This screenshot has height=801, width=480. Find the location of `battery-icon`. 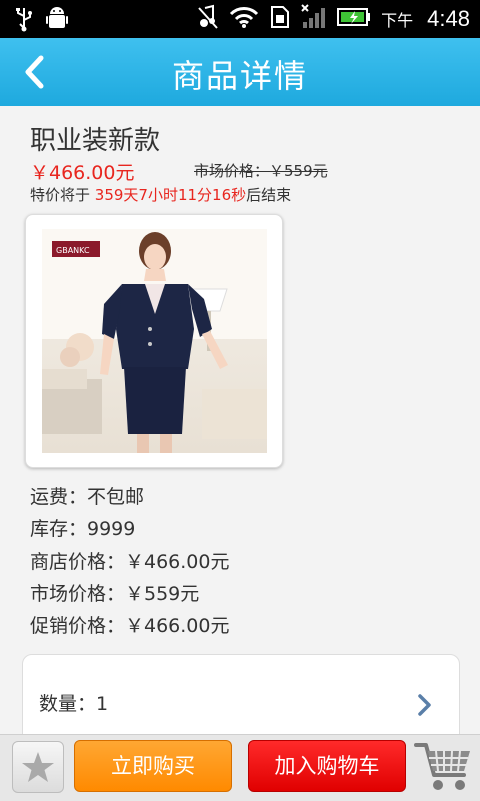

battery-icon is located at coordinates (354, 19).